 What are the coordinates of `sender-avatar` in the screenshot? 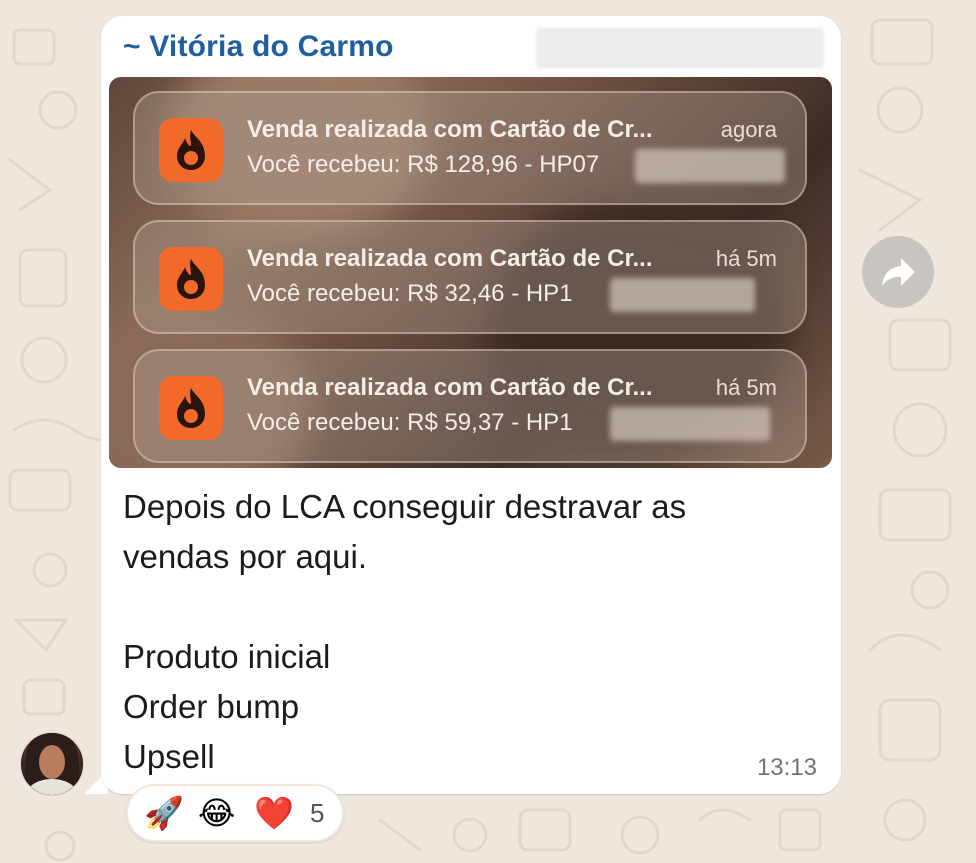 It's located at (52, 764).